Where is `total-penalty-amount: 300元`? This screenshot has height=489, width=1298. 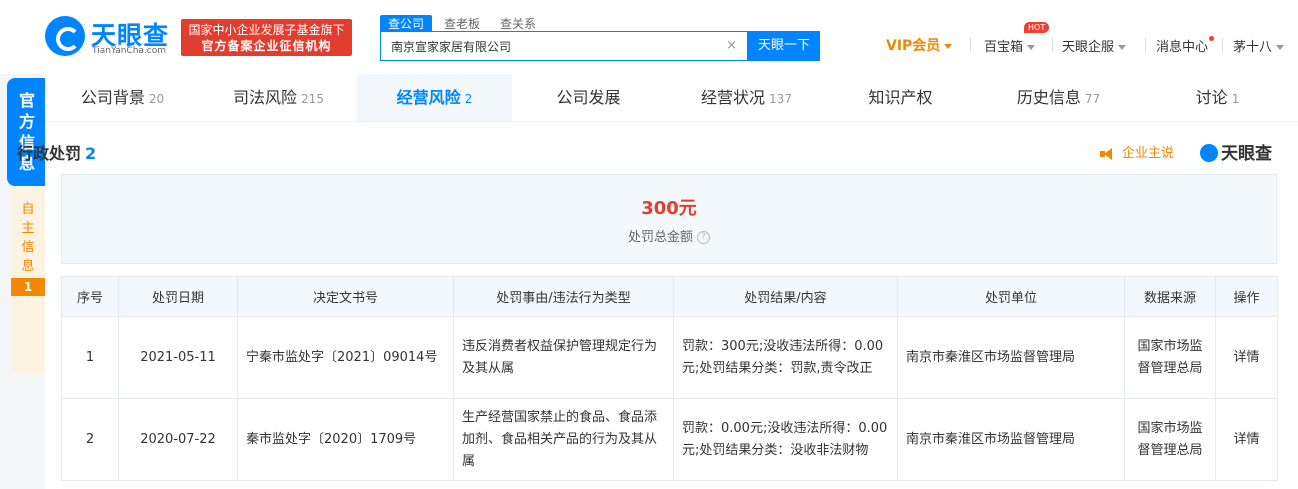 total-penalty-amount: 300元 is located at coordinates (669, 208).